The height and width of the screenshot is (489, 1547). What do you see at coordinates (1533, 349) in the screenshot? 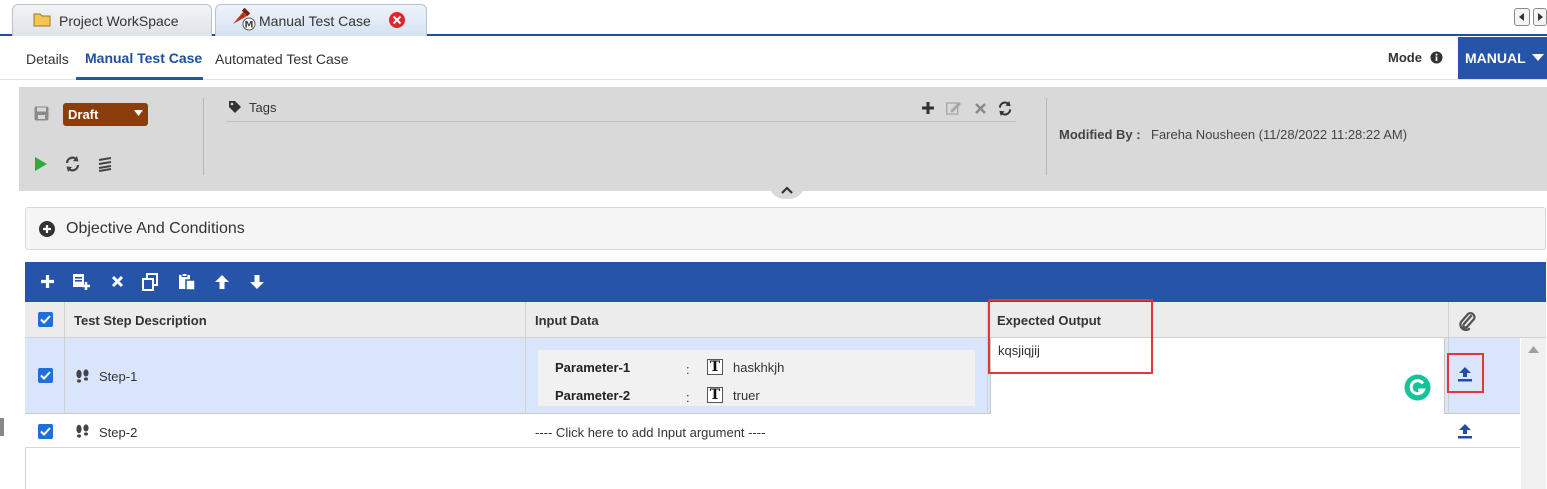
I see `scroll-up-arrow-icon` at bounding box center [1533, 349].